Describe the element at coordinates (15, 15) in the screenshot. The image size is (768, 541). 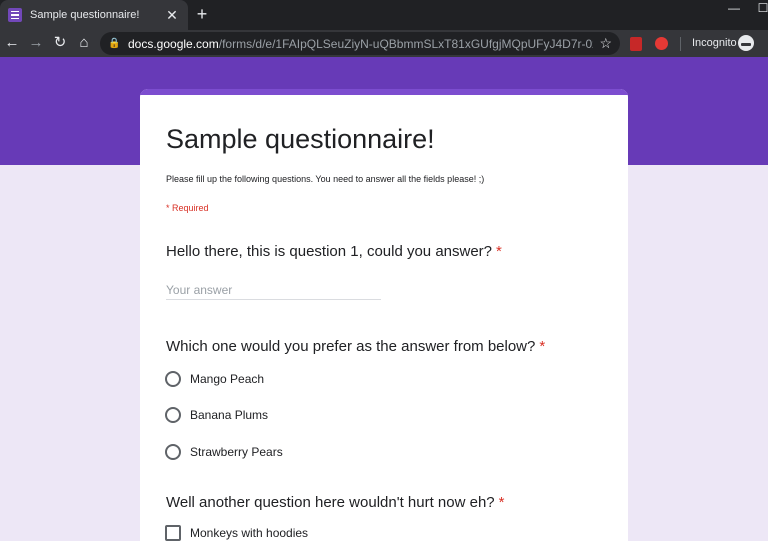
I see `forms-favicon-icon` at that location.